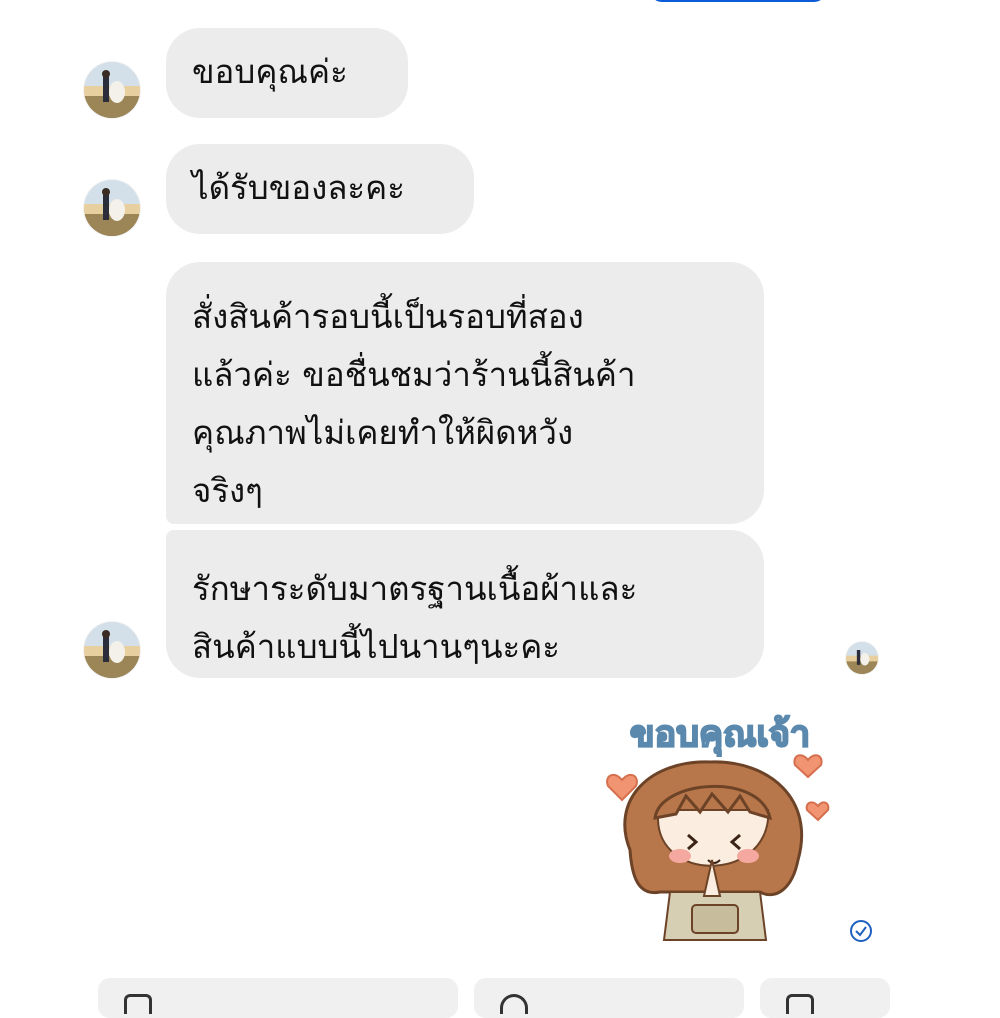 This screenshot has width=1000, height=1018. I want to click on search-icon, so click(514, 1004).